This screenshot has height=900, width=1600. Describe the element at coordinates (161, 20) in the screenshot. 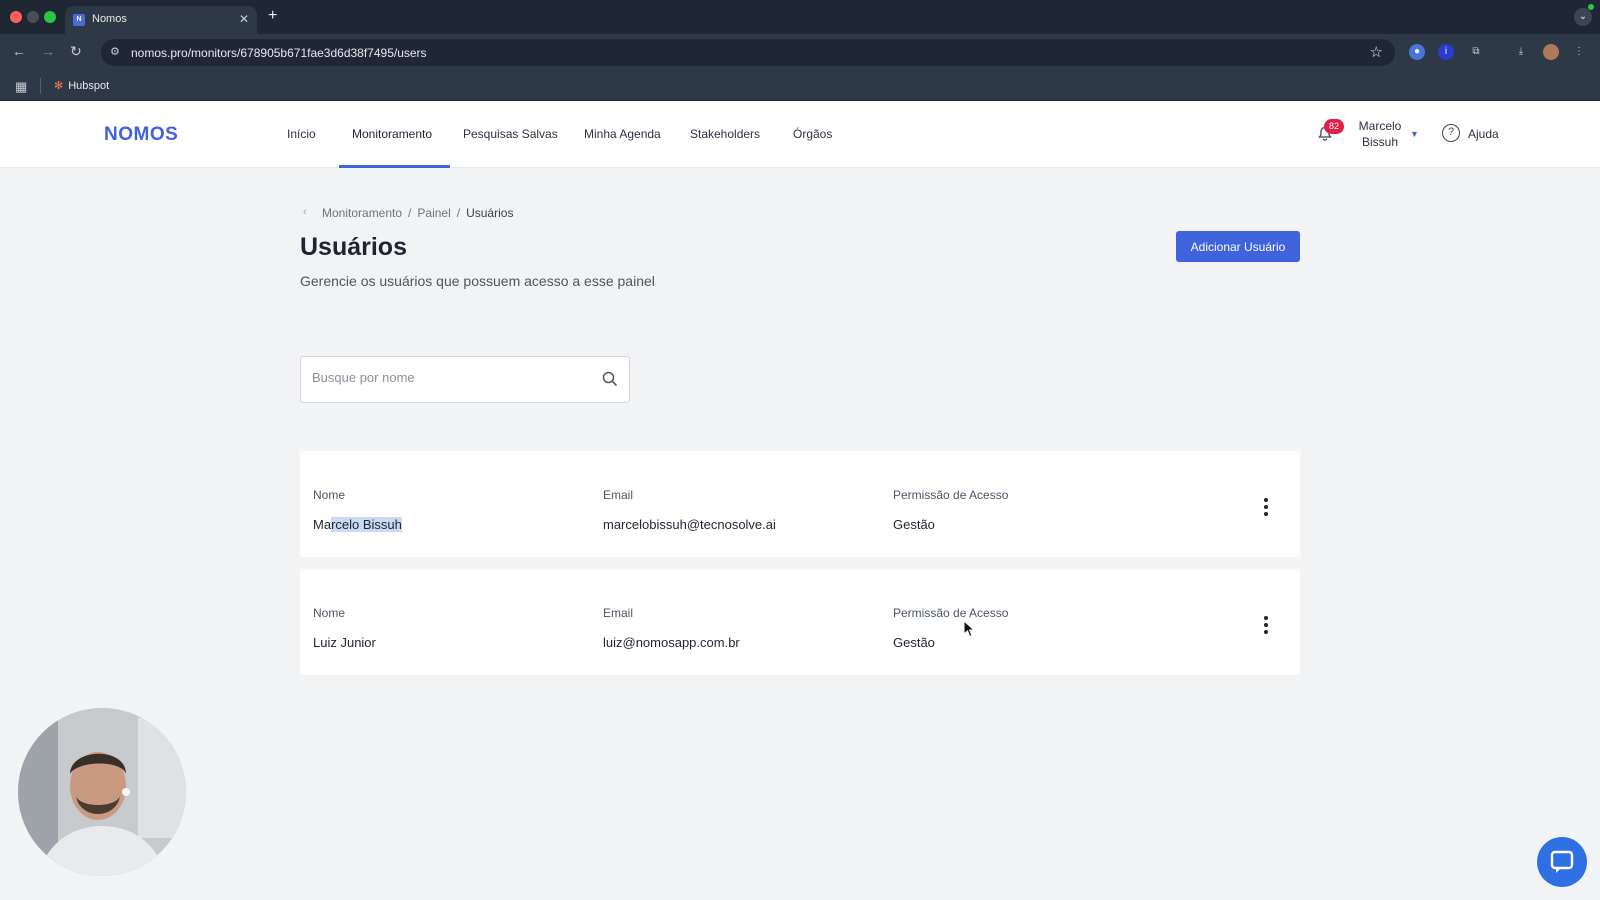

I see `browser-tab: N Nomos ✕` at that location.